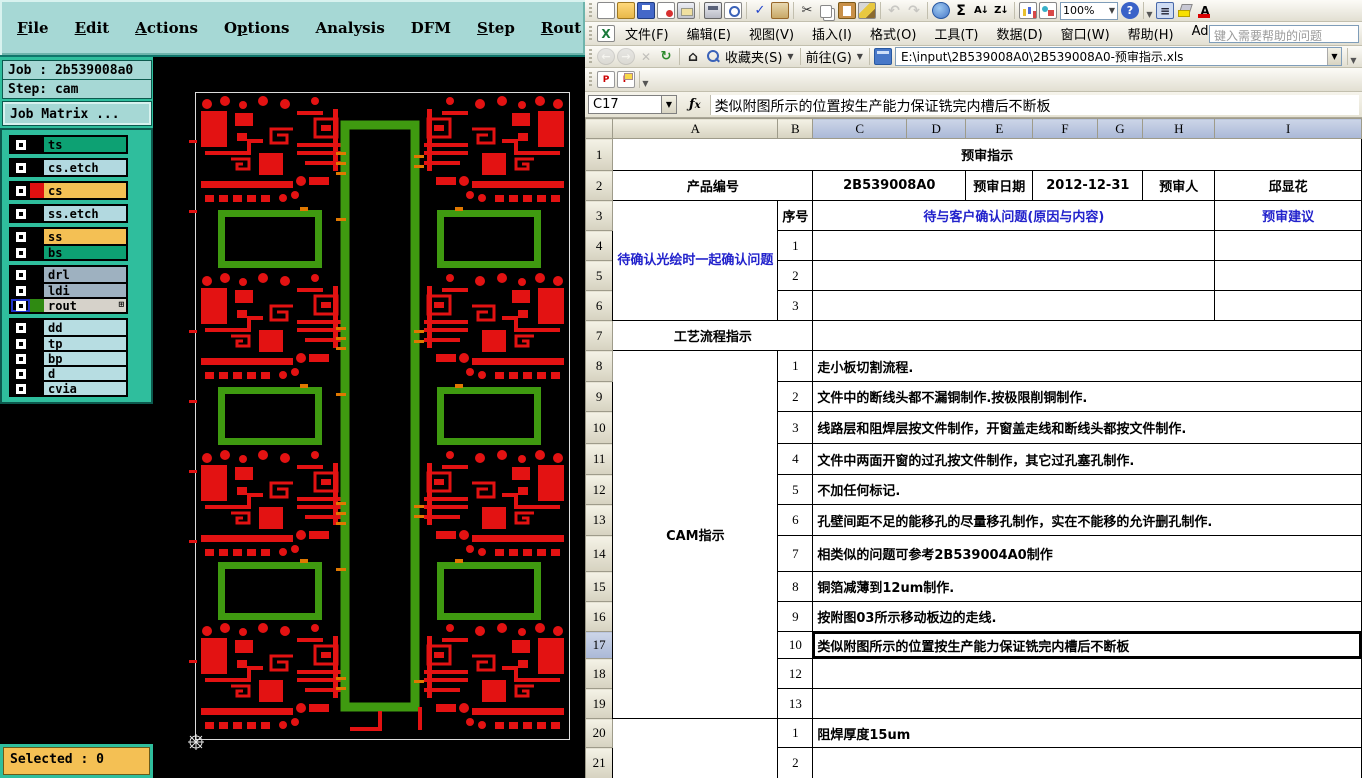 The image size is (1362, 778). I want to click on cell: 相类似的问题可参考2B539004A0制作, so click(1087, 553).